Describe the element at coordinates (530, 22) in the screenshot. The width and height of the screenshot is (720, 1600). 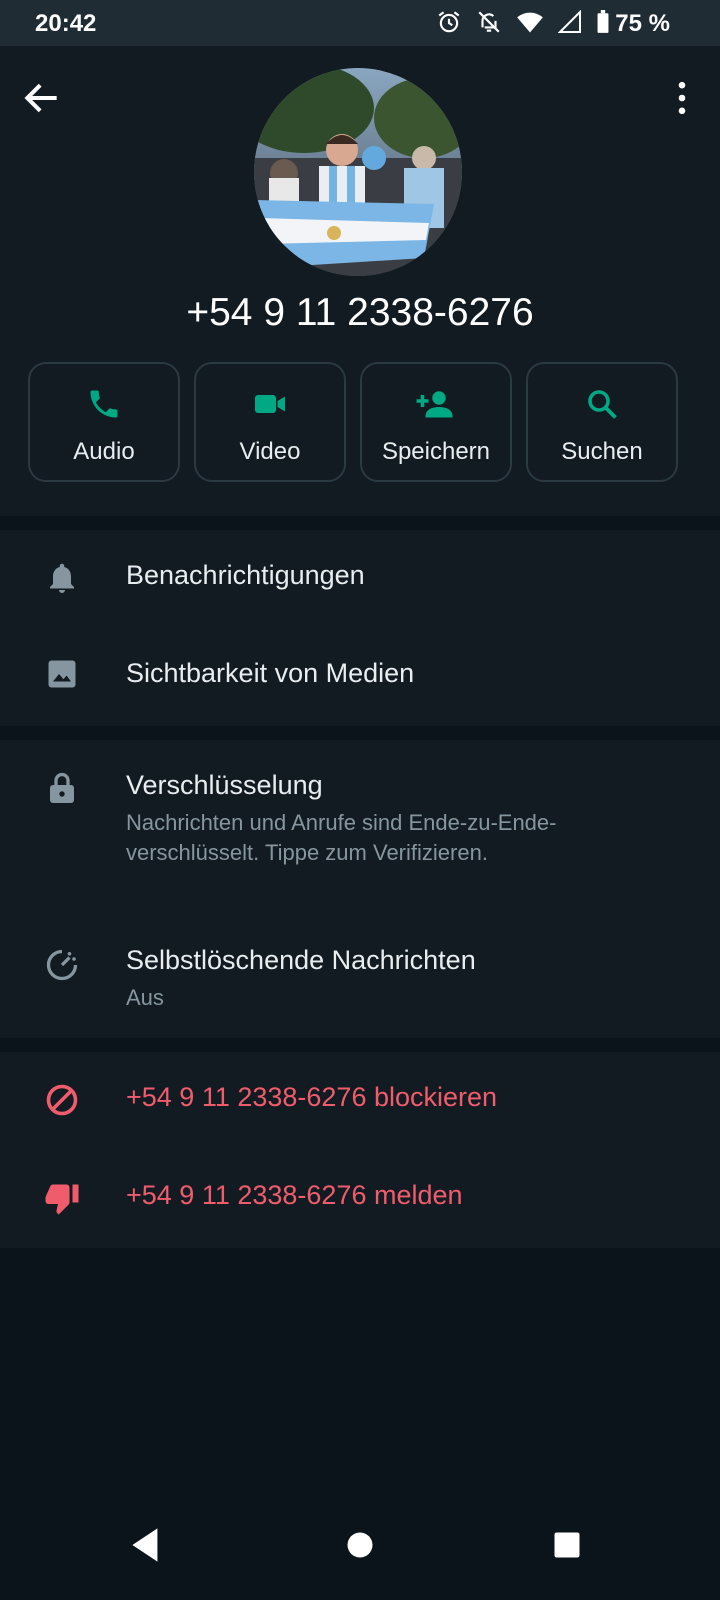
I see `wifi-icon` at that location.